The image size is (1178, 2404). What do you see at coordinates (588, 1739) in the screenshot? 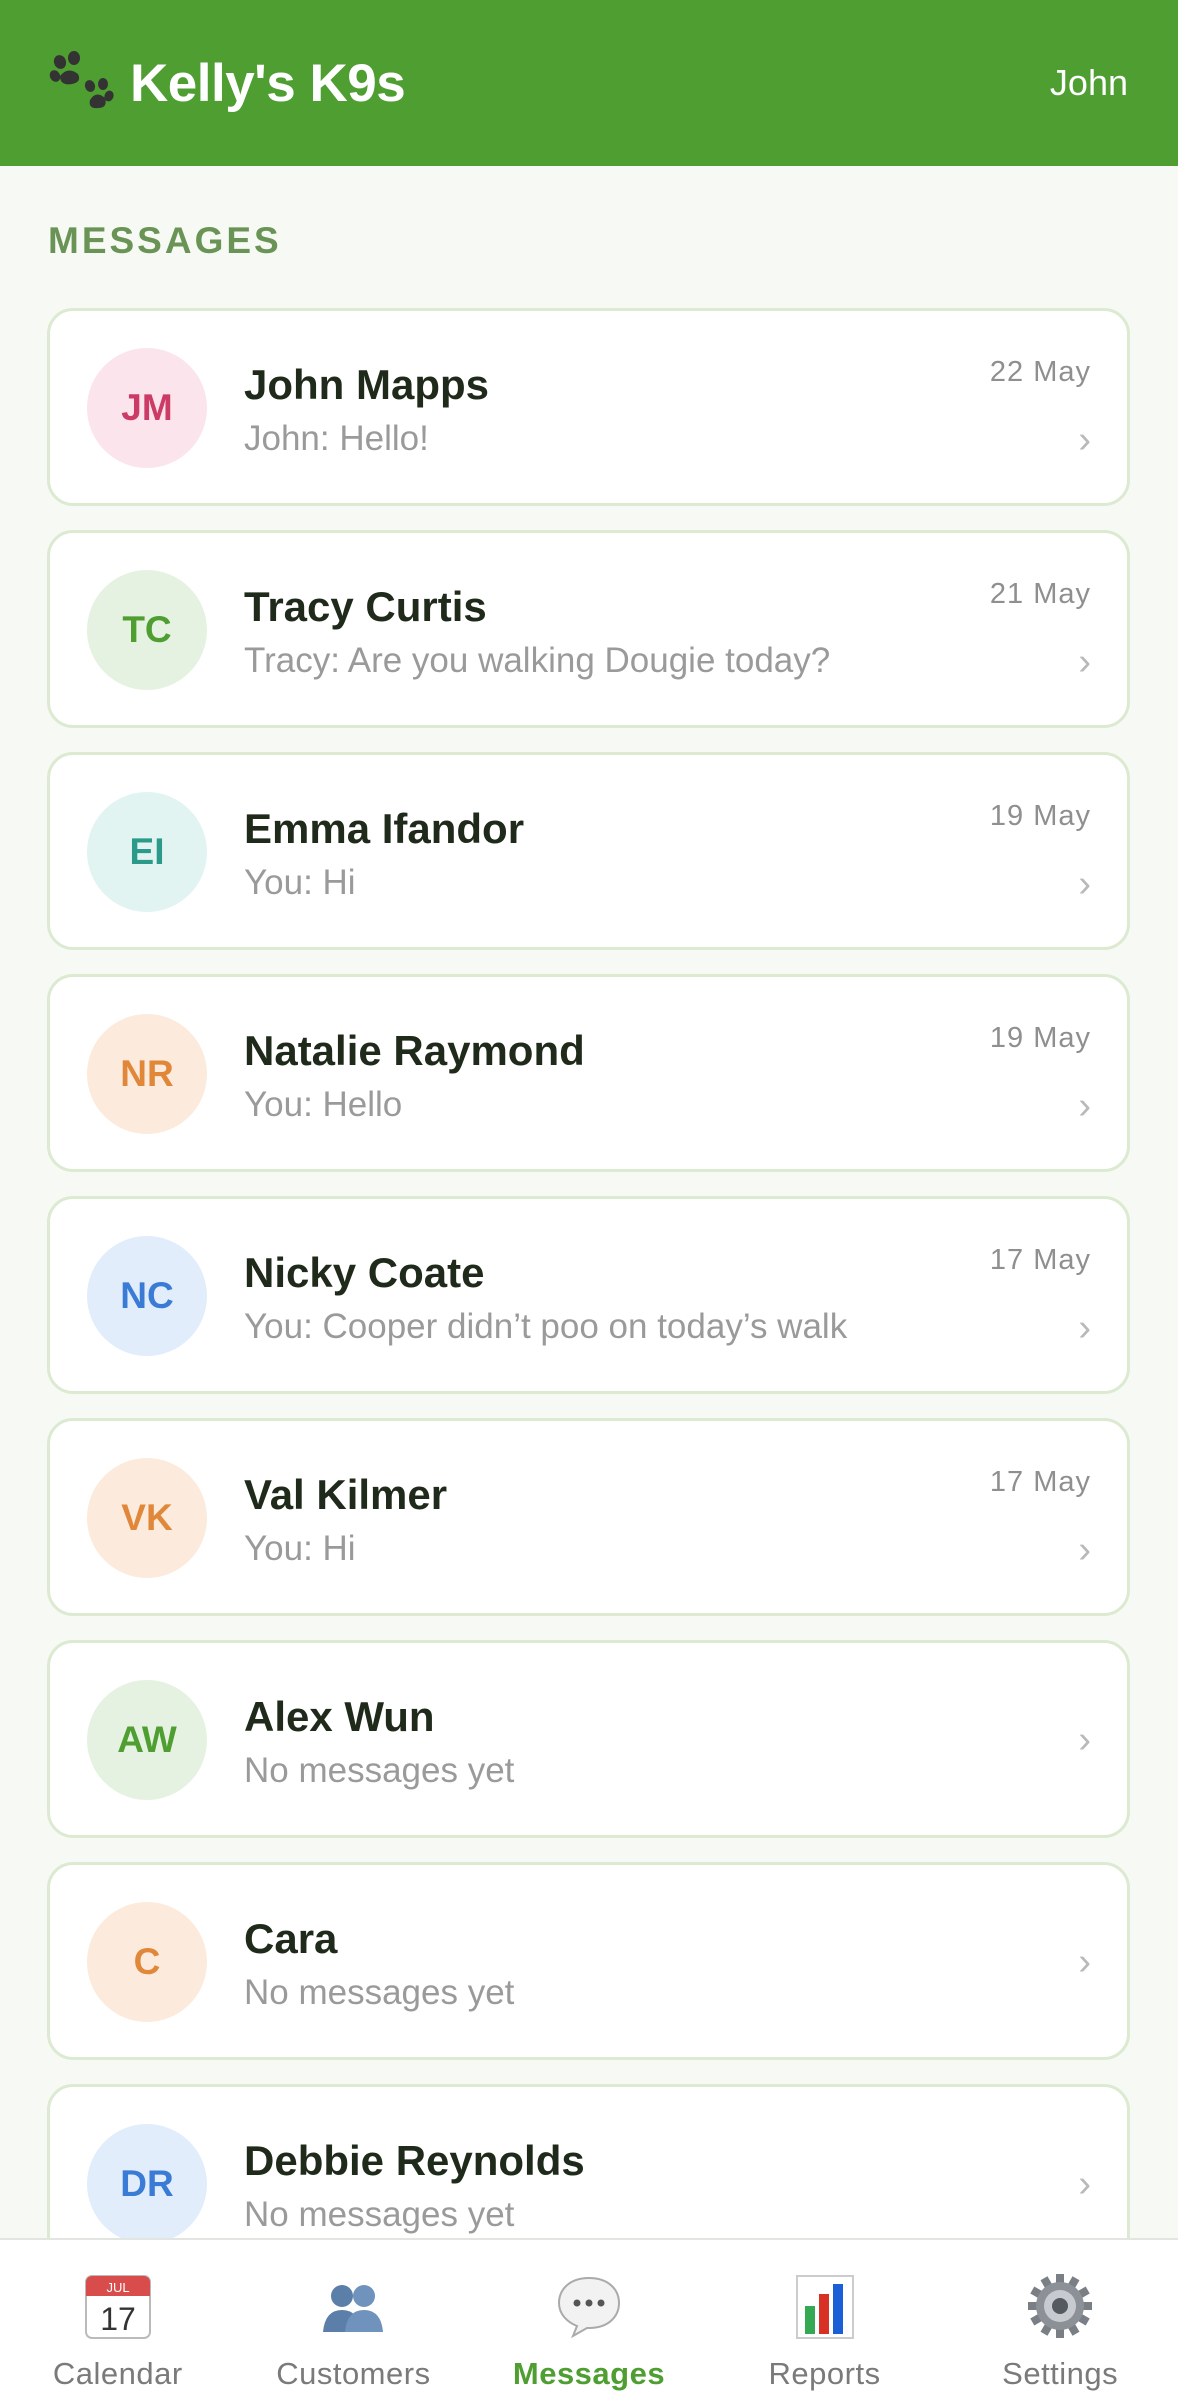
I see `conversation-item: AW Alex Wun No messages yet ›` at bounding box center [588, 1739].